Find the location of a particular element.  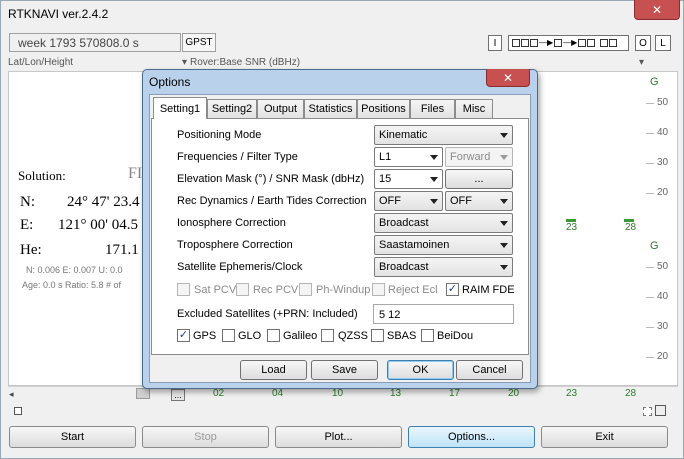

height-label: He: is located at coordinates (31, 250).